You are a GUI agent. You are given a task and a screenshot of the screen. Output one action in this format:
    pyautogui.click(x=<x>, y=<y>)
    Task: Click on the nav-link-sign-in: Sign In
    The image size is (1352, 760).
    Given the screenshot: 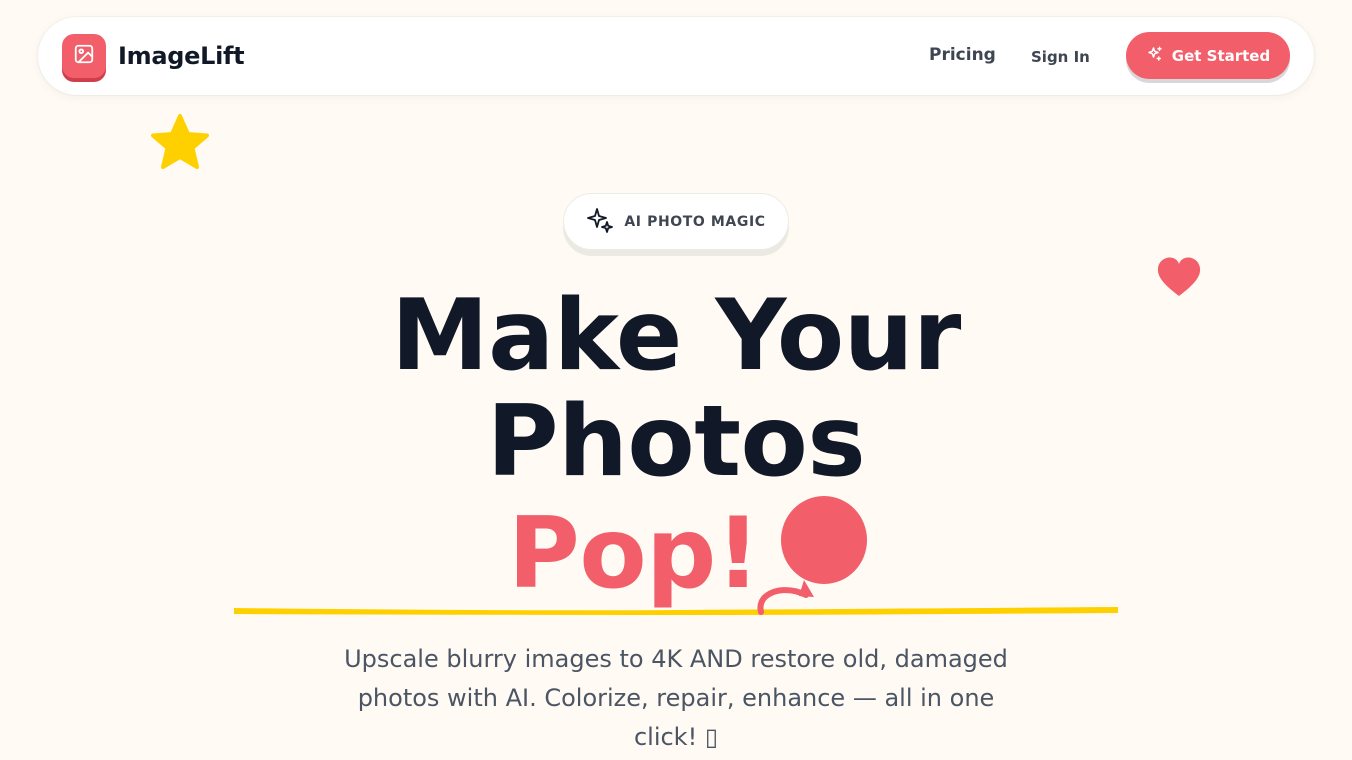 What is the action you would take?
    pyautogui.click(x=1060, y=57)
    